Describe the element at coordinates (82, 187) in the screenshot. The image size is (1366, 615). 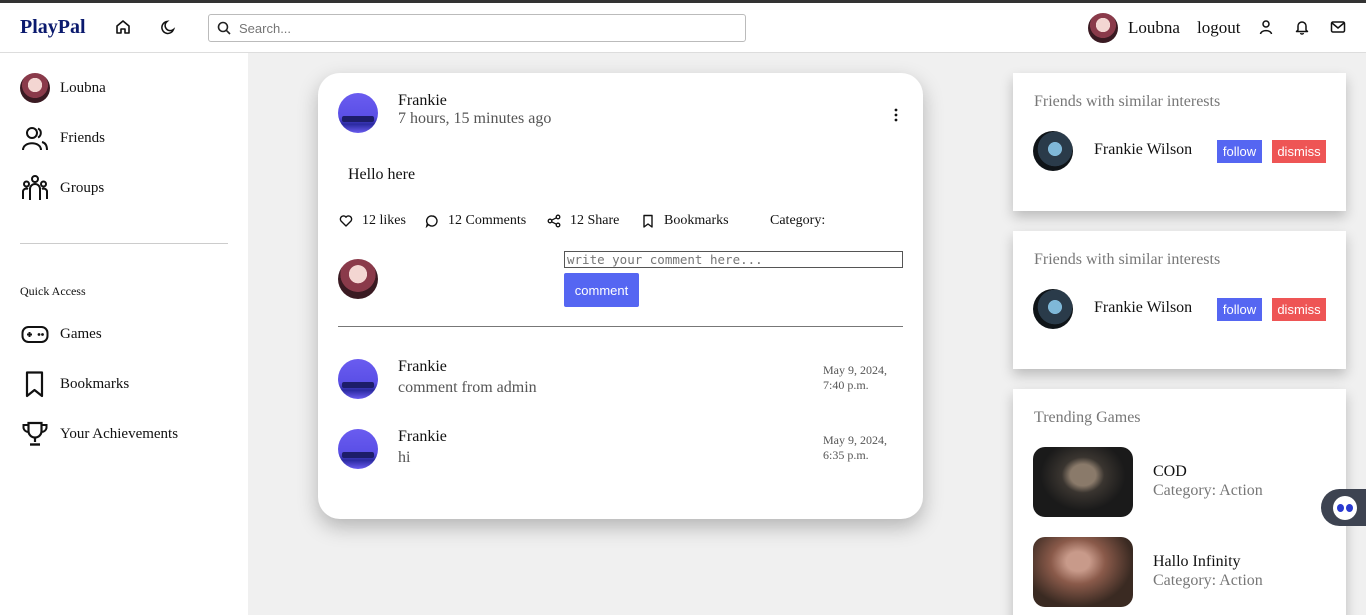
I see `sidebar-item-label: Groups` at that location.